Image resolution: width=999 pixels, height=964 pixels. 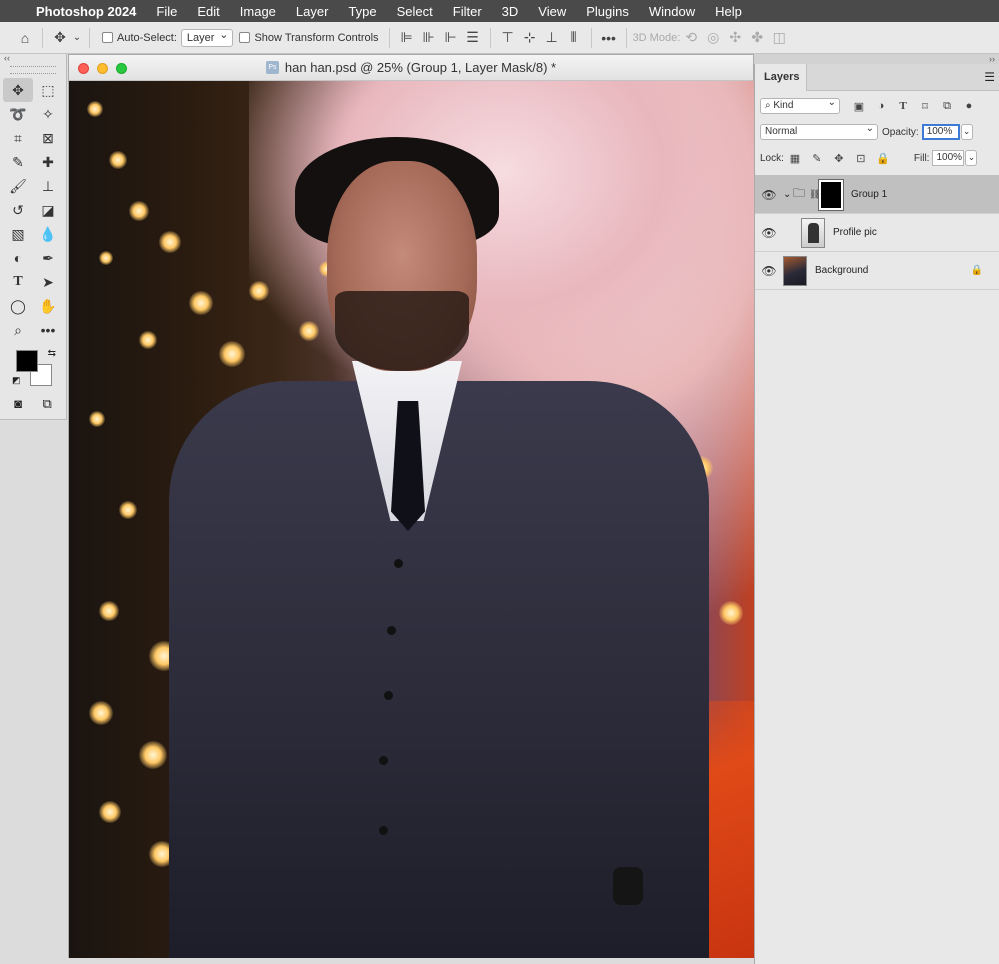 I want to click on hand-tool-icon: ✋, so click(x=48, y=306).